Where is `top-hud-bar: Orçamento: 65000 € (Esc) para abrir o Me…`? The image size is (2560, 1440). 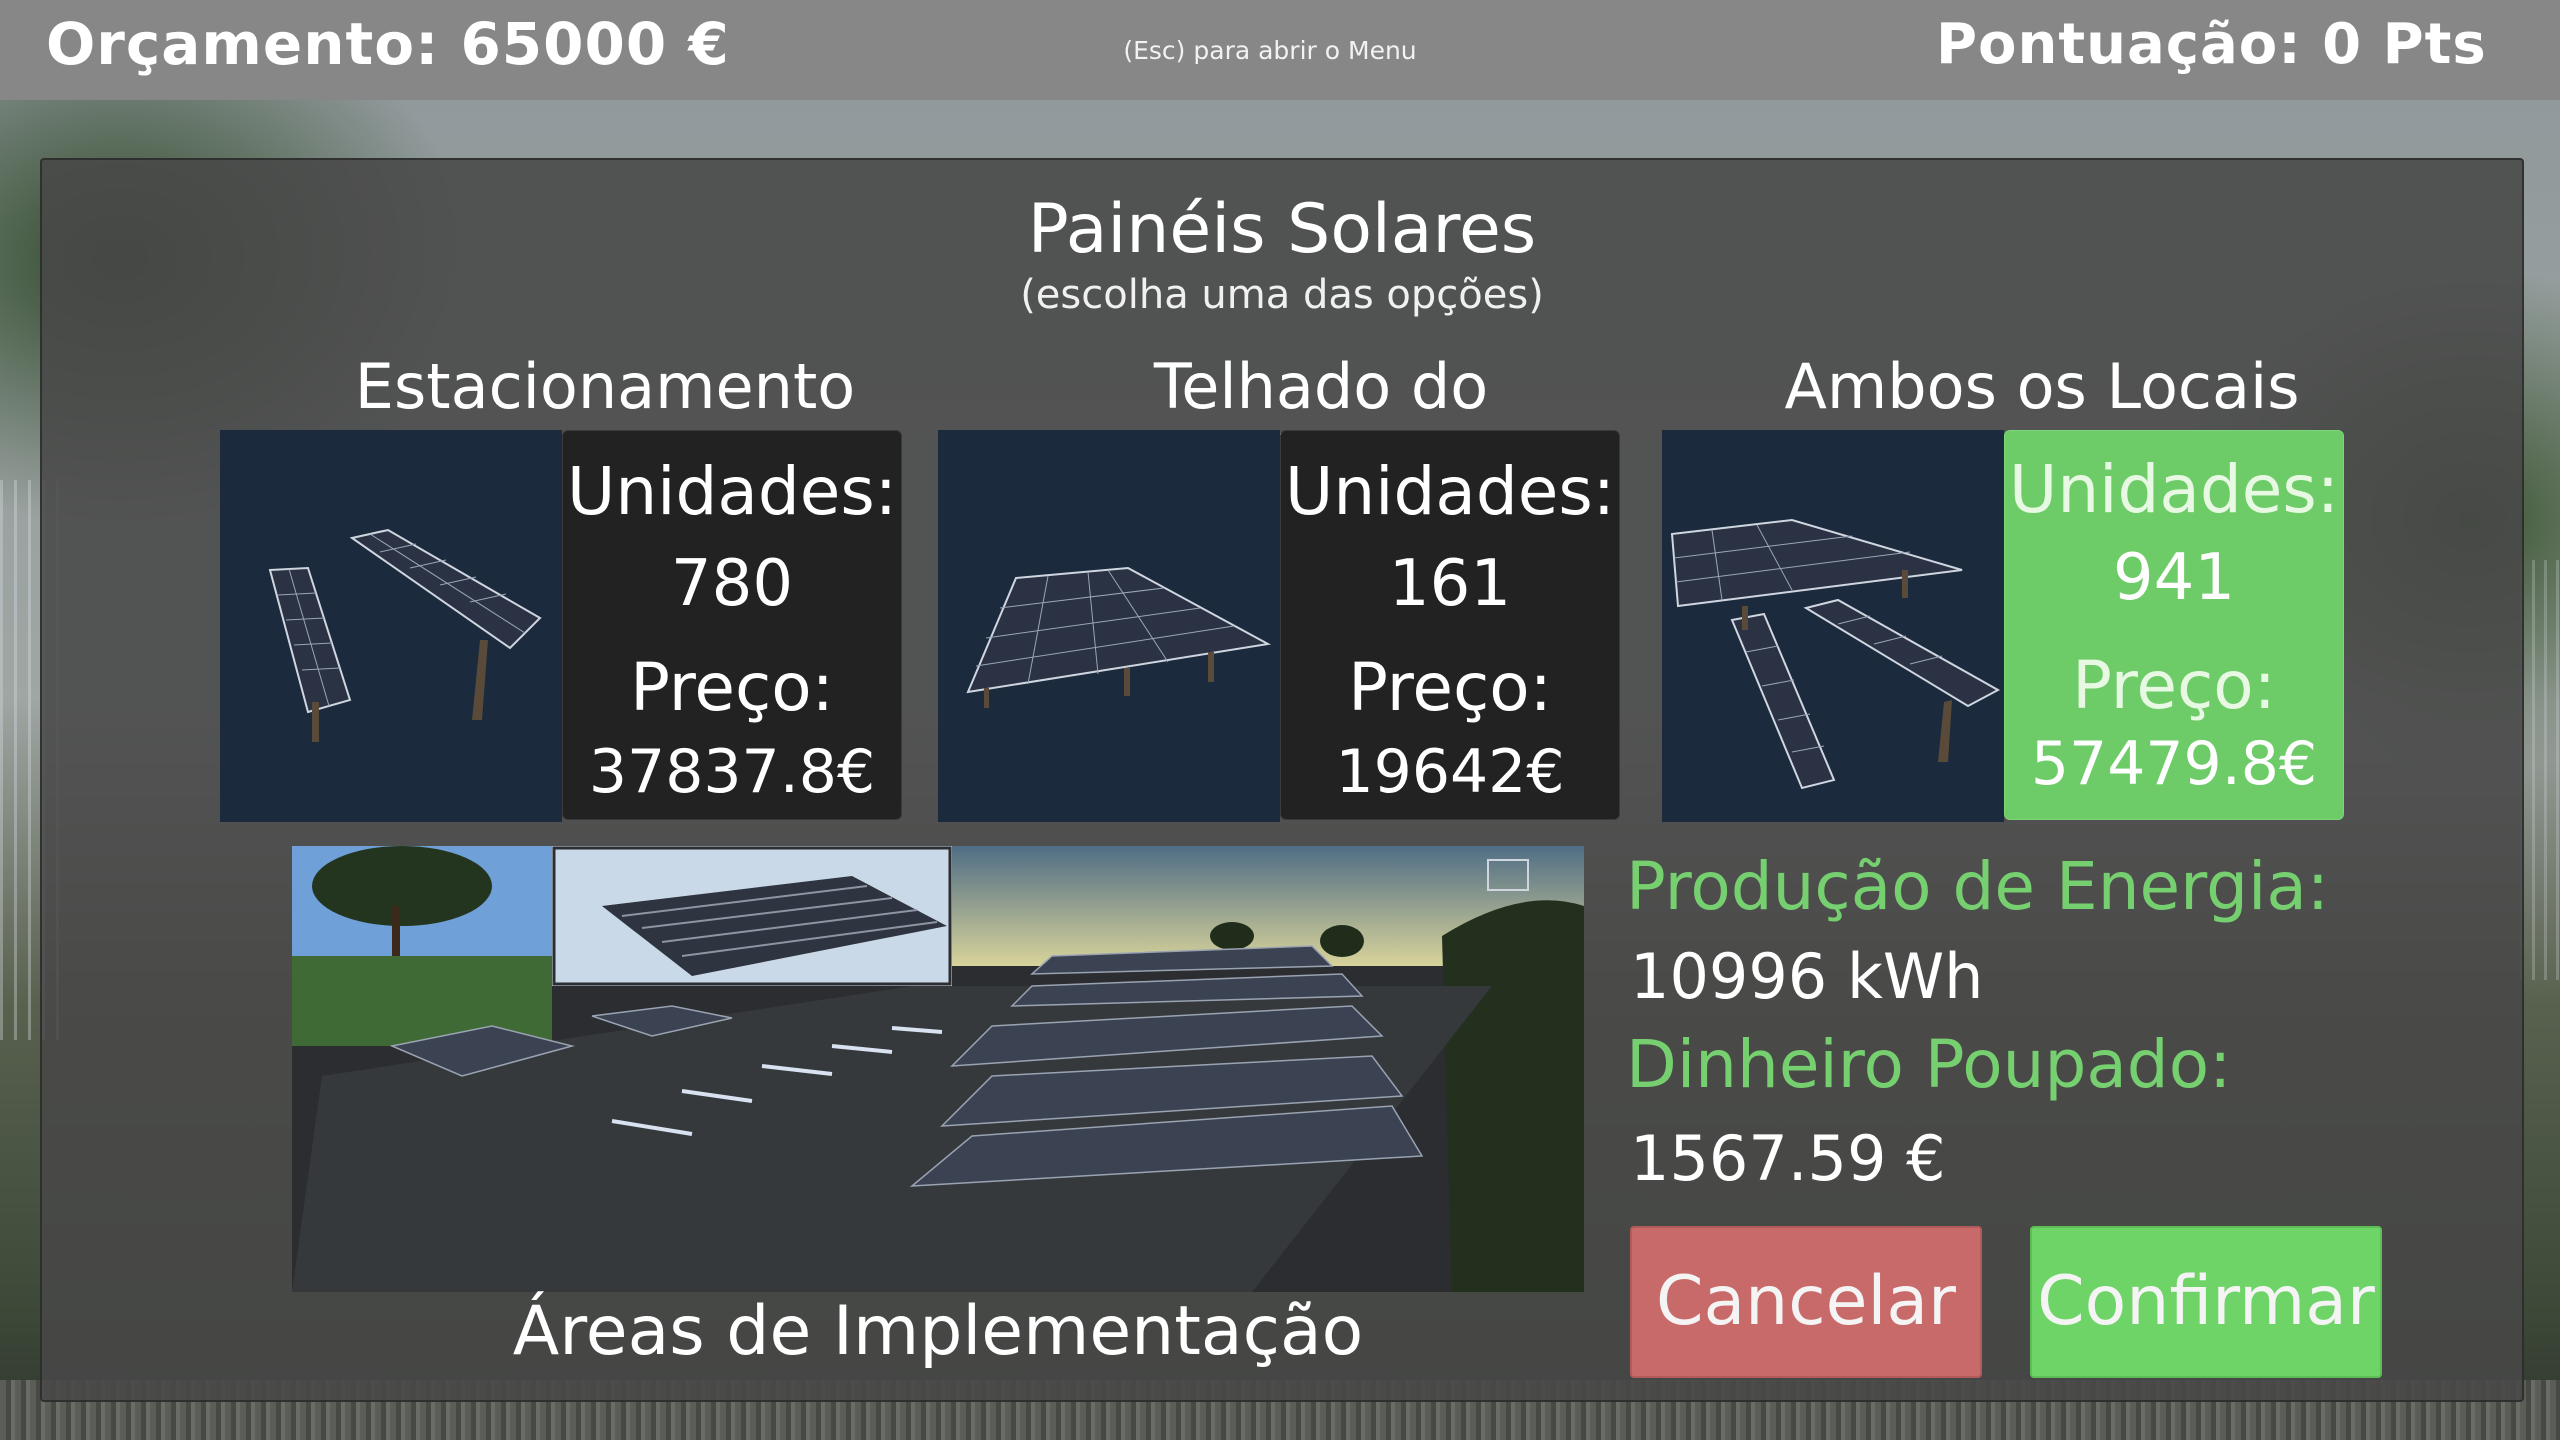 top-hud-bar: Orçamento: 65000 € (Esc) para abrir o Me… is located at coordinates (1280, 50).